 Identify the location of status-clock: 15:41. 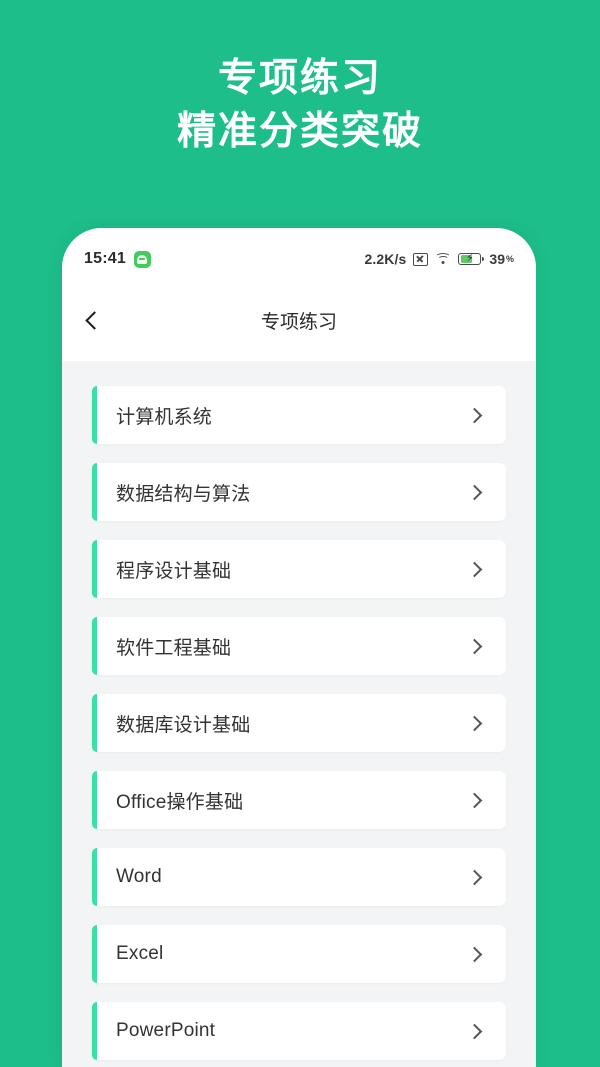
(105, 258).